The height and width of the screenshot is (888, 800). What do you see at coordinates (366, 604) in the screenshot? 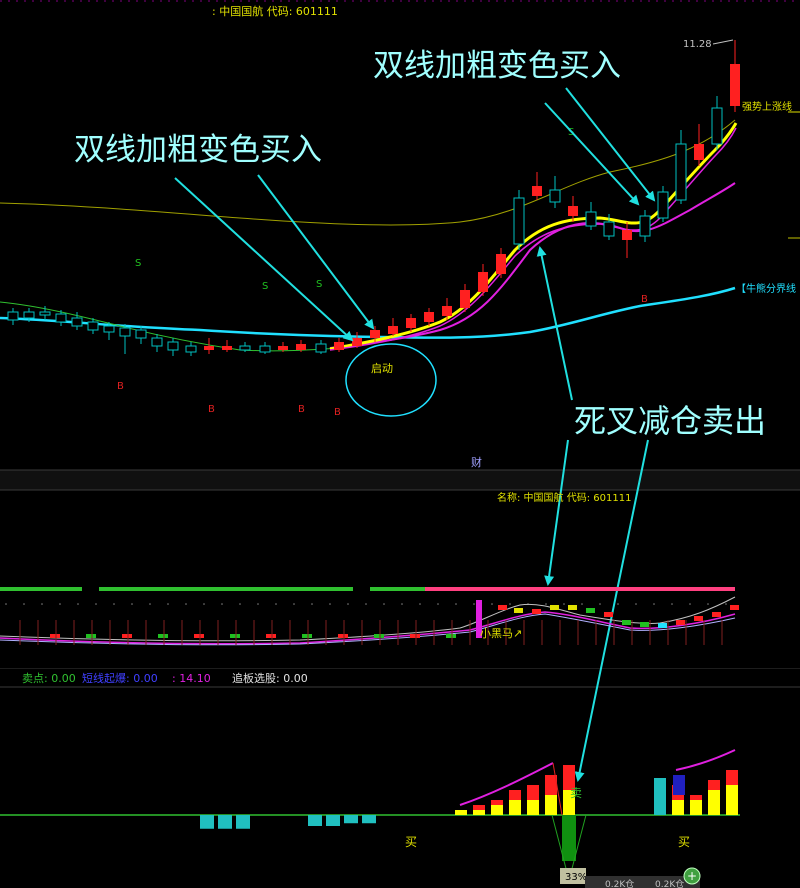
I see `dot-row` at bounding box center [366, 604].